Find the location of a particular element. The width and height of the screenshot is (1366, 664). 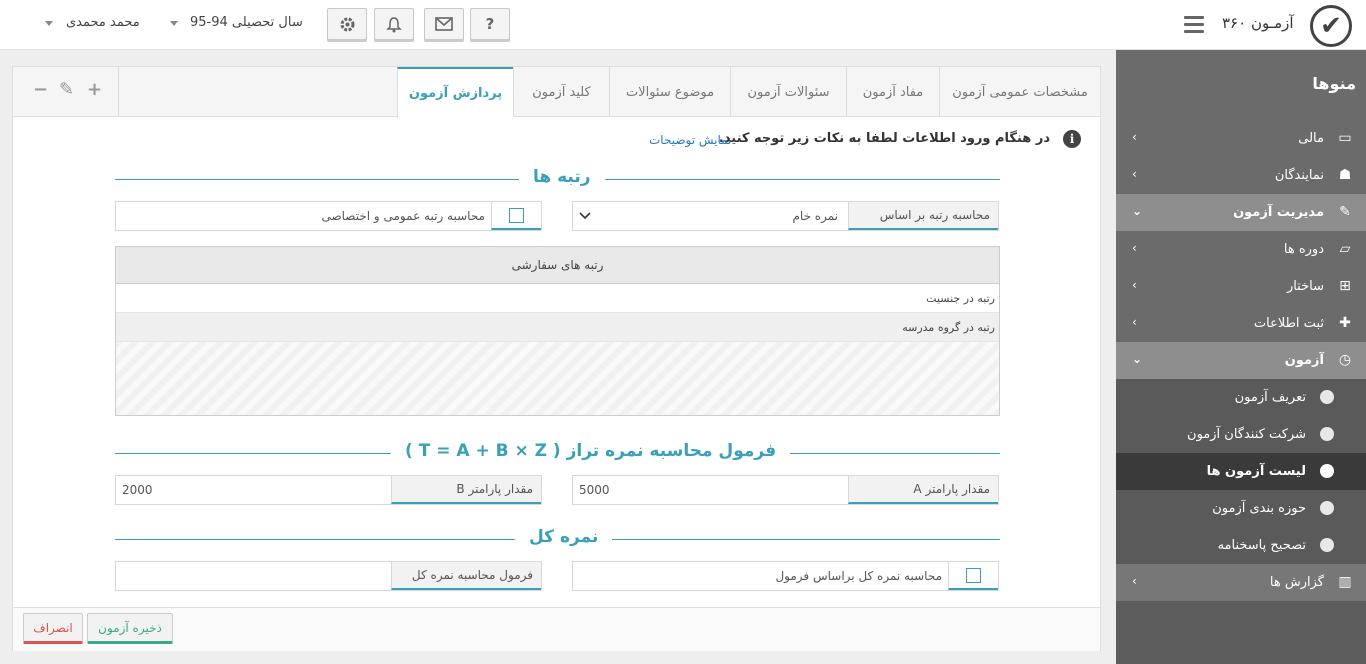

settings-button is located at coordinates (347, 24).